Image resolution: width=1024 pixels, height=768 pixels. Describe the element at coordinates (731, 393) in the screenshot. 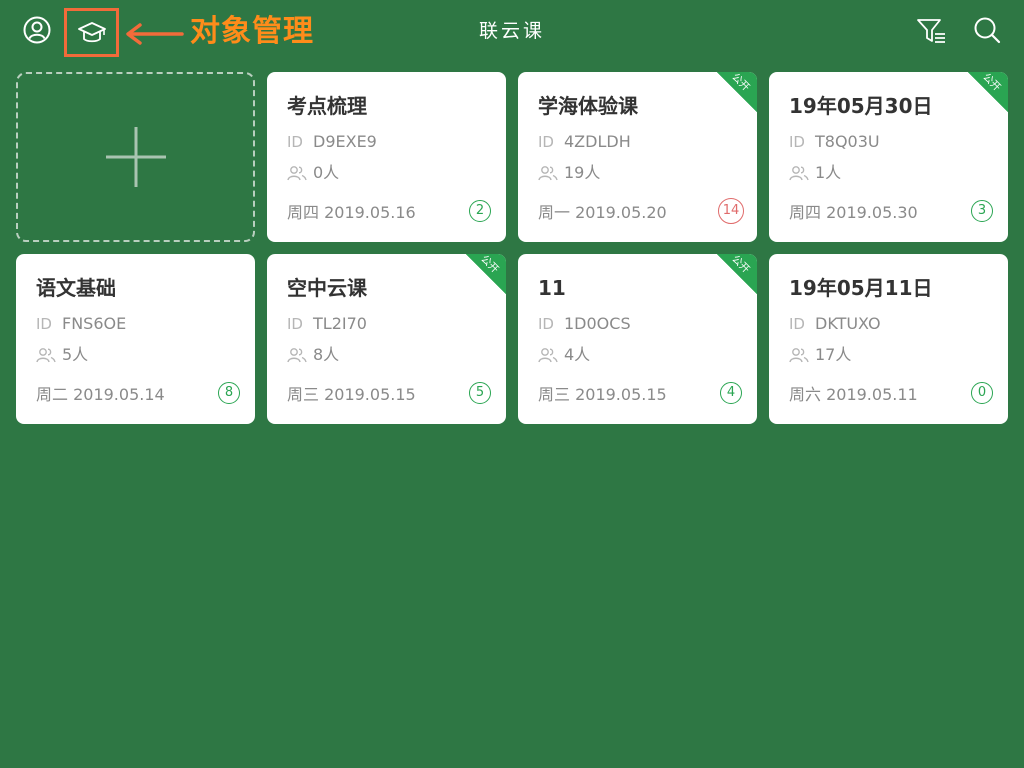

I see `count-badge: 4` at that location.